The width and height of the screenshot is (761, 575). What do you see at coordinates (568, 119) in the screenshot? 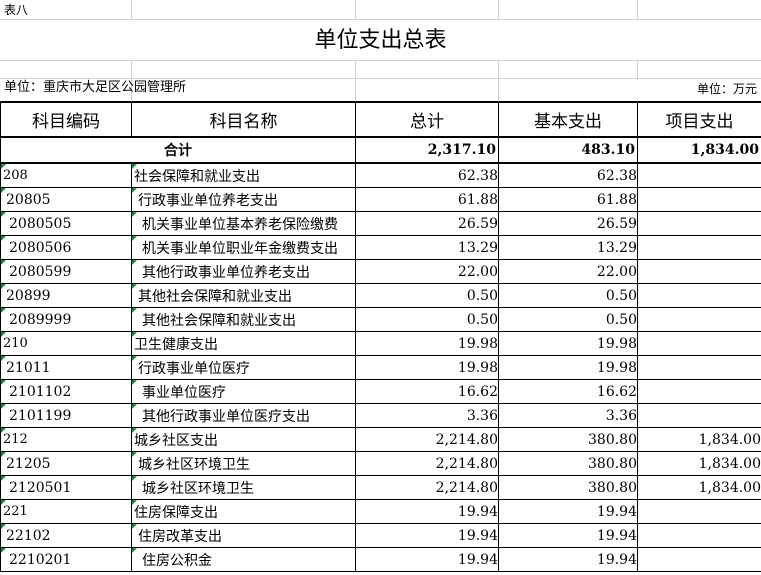
I see `header-basic: 基本支出` at bounding box center [568, 119].